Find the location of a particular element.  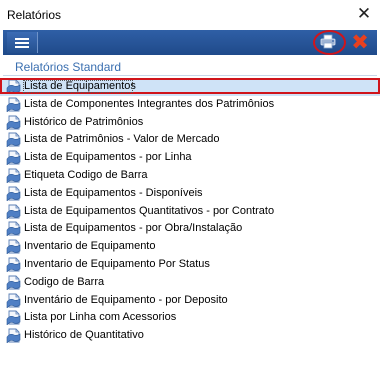

report-item: Lista de Patrimônios - Valor de Mercado is located at coordinates (190, 140).